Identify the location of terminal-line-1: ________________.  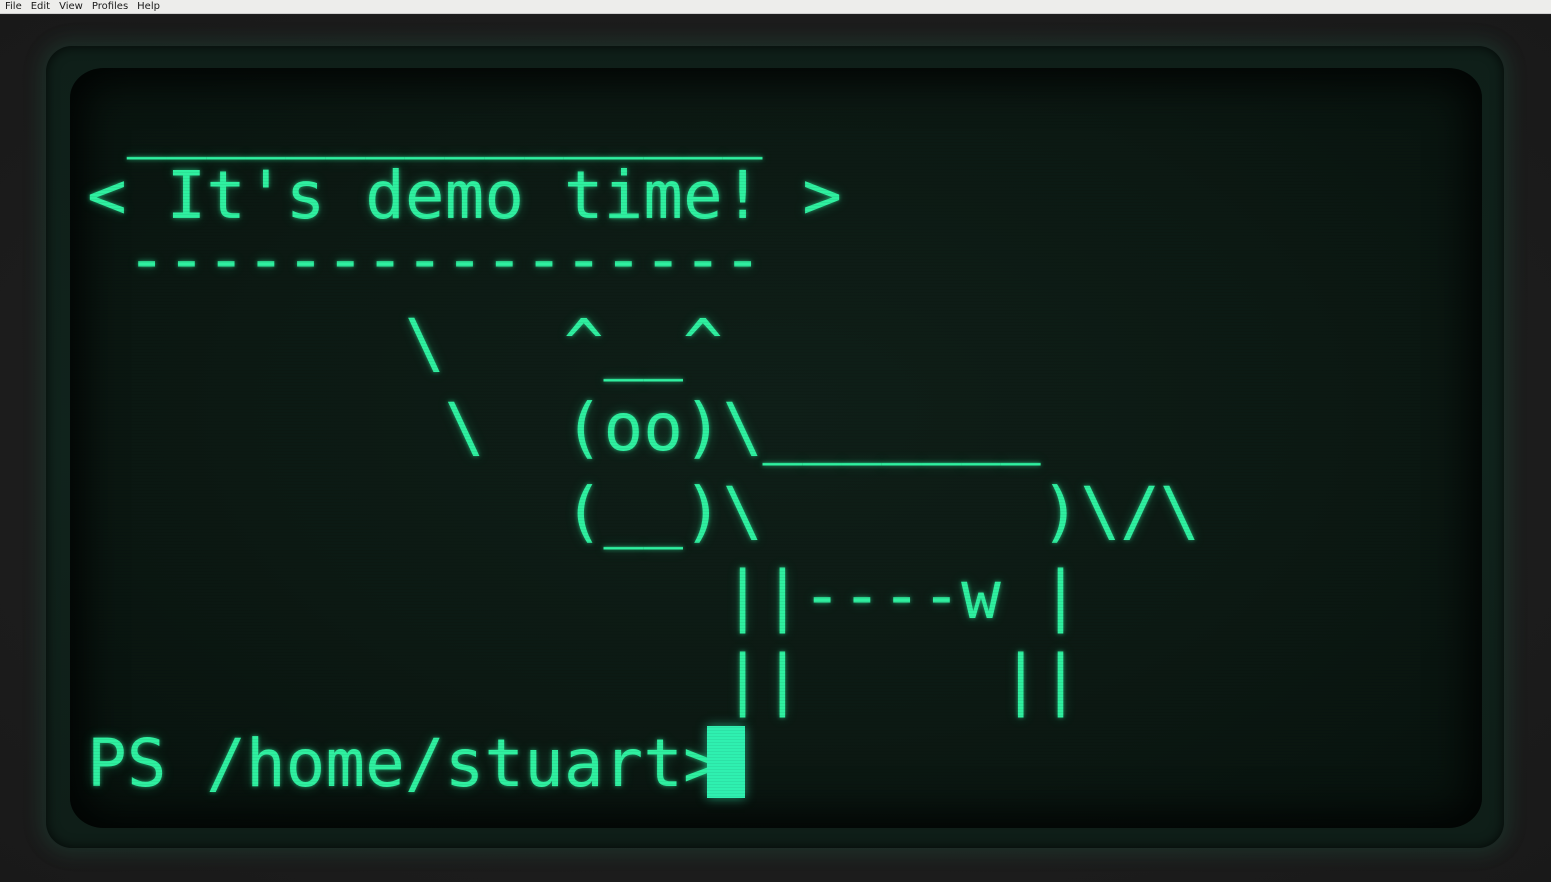
(425, 121).